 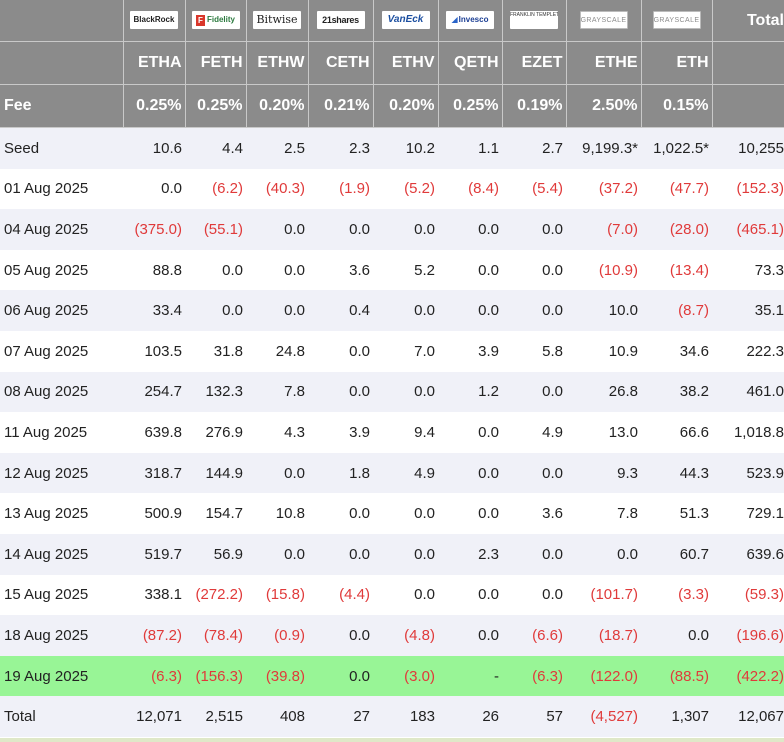 I want to click on fee-qeth: 0.25%, so click(x=470, y=106).